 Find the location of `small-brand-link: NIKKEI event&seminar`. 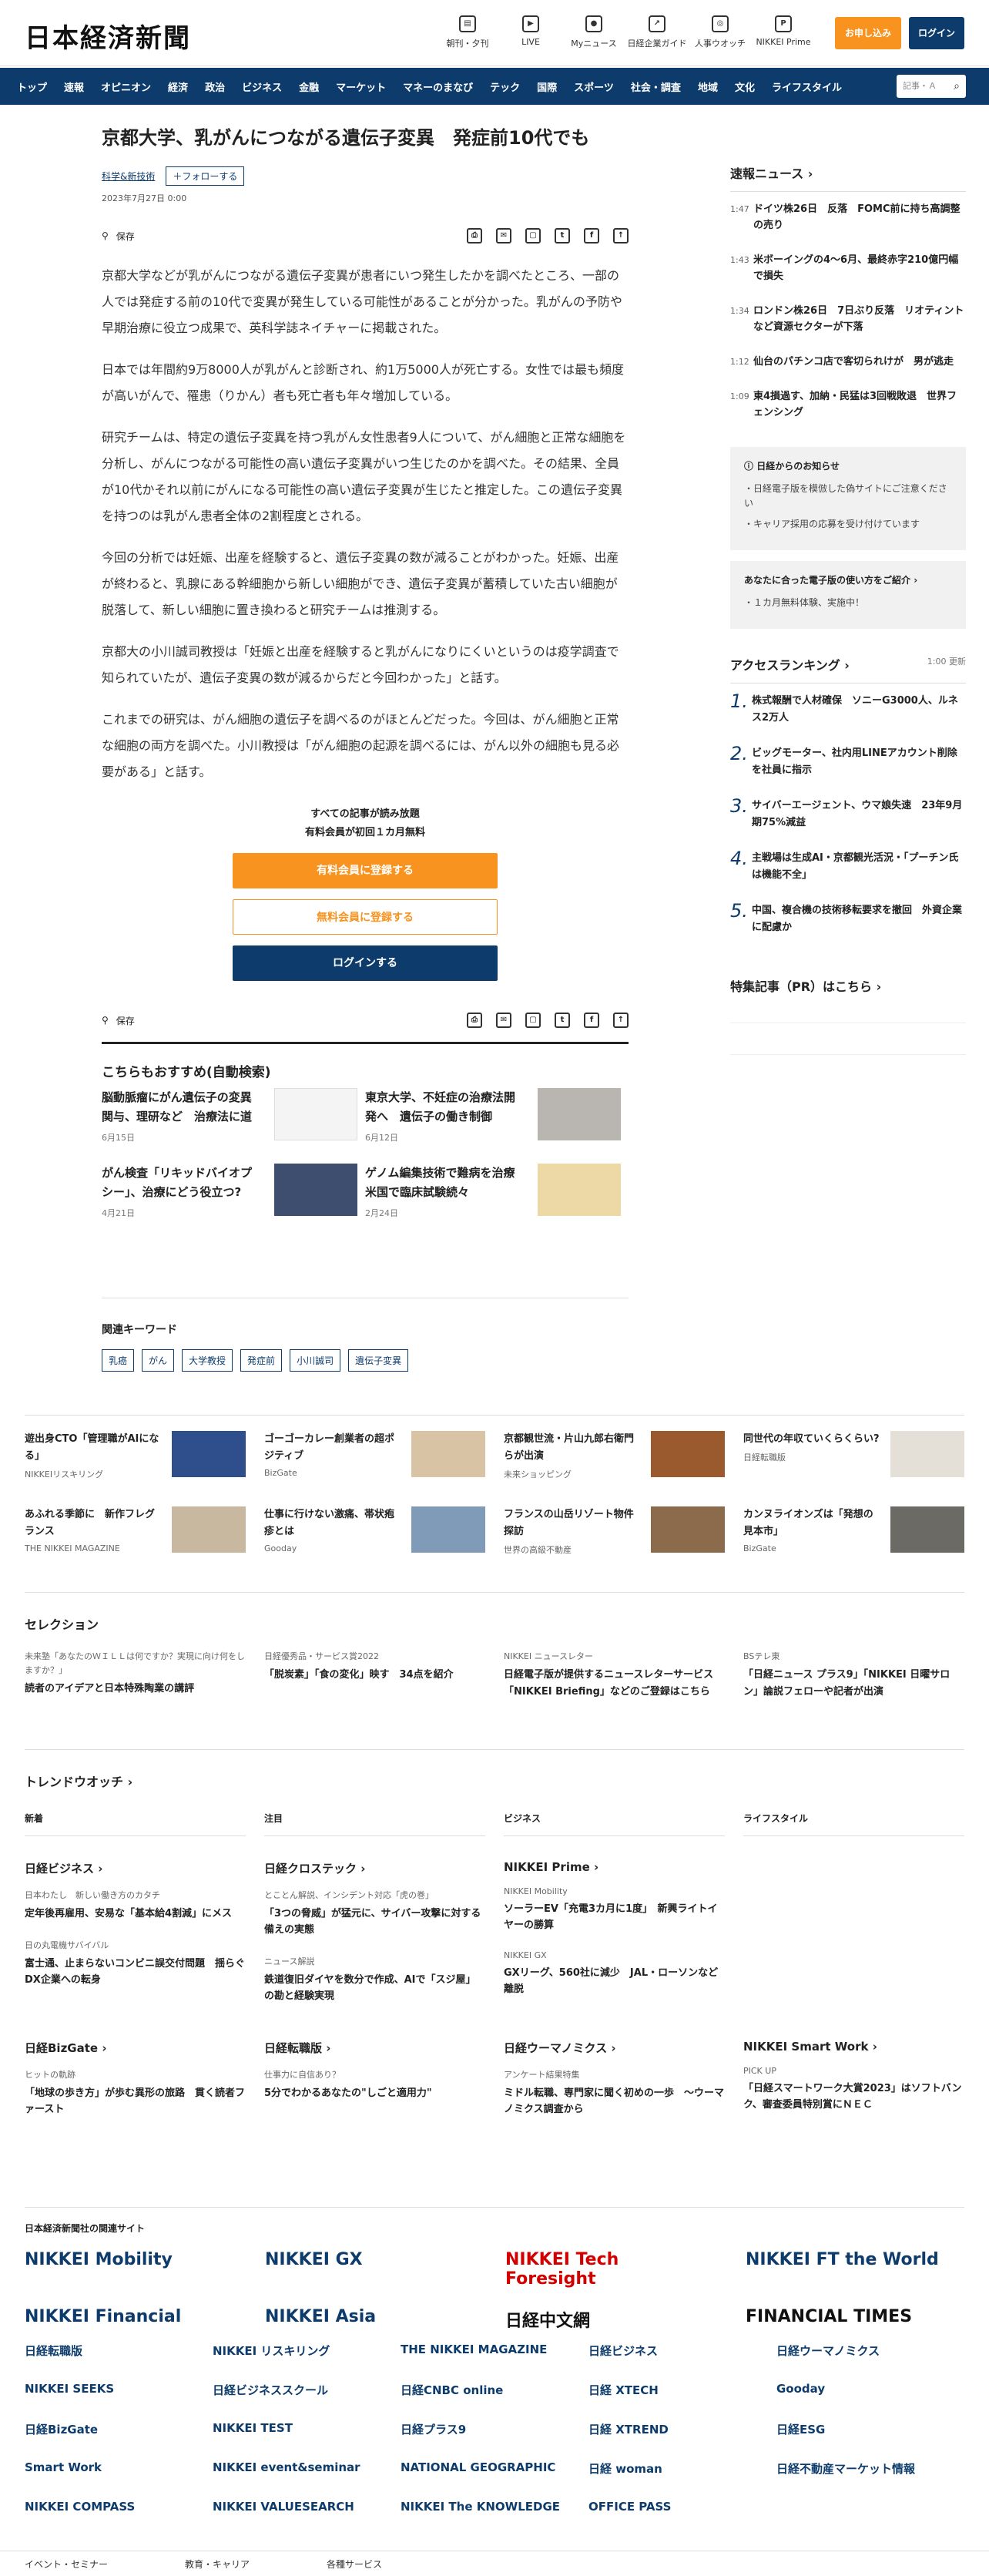

small-brand-link: NIKKEI event&seminar is located at coordinates (307, 2468).